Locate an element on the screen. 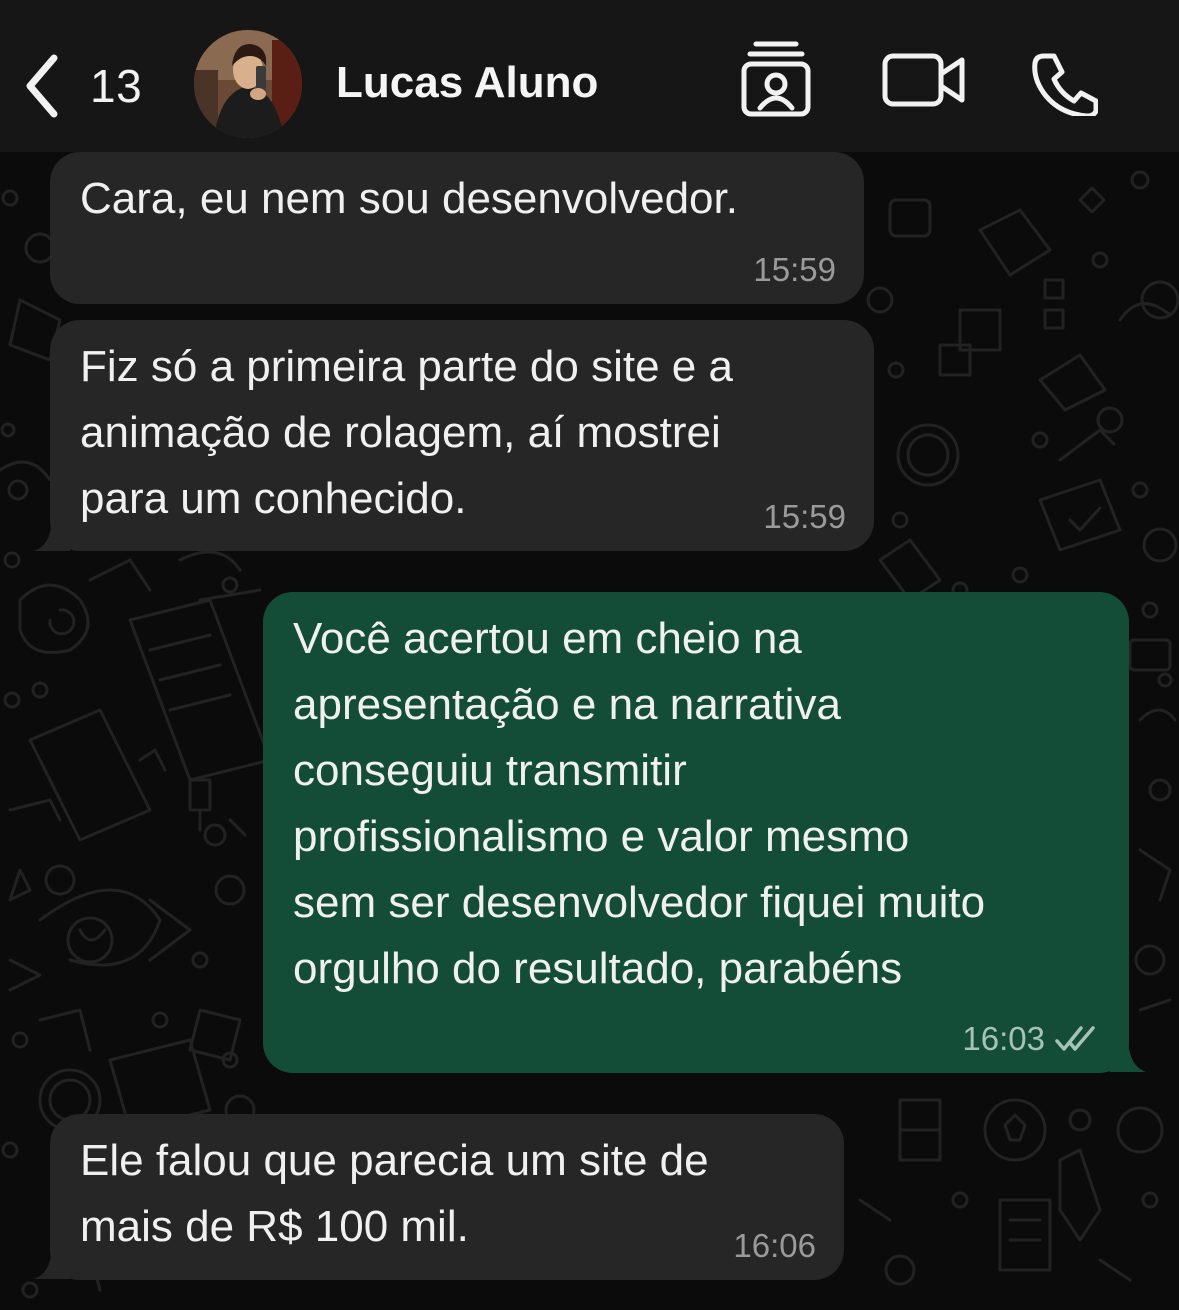 Image resolution: width=1179 pixels, height=1310 pixels. message-text: Cara, eu nem sou desenvolvedor. is located at coordinates (409, 198).